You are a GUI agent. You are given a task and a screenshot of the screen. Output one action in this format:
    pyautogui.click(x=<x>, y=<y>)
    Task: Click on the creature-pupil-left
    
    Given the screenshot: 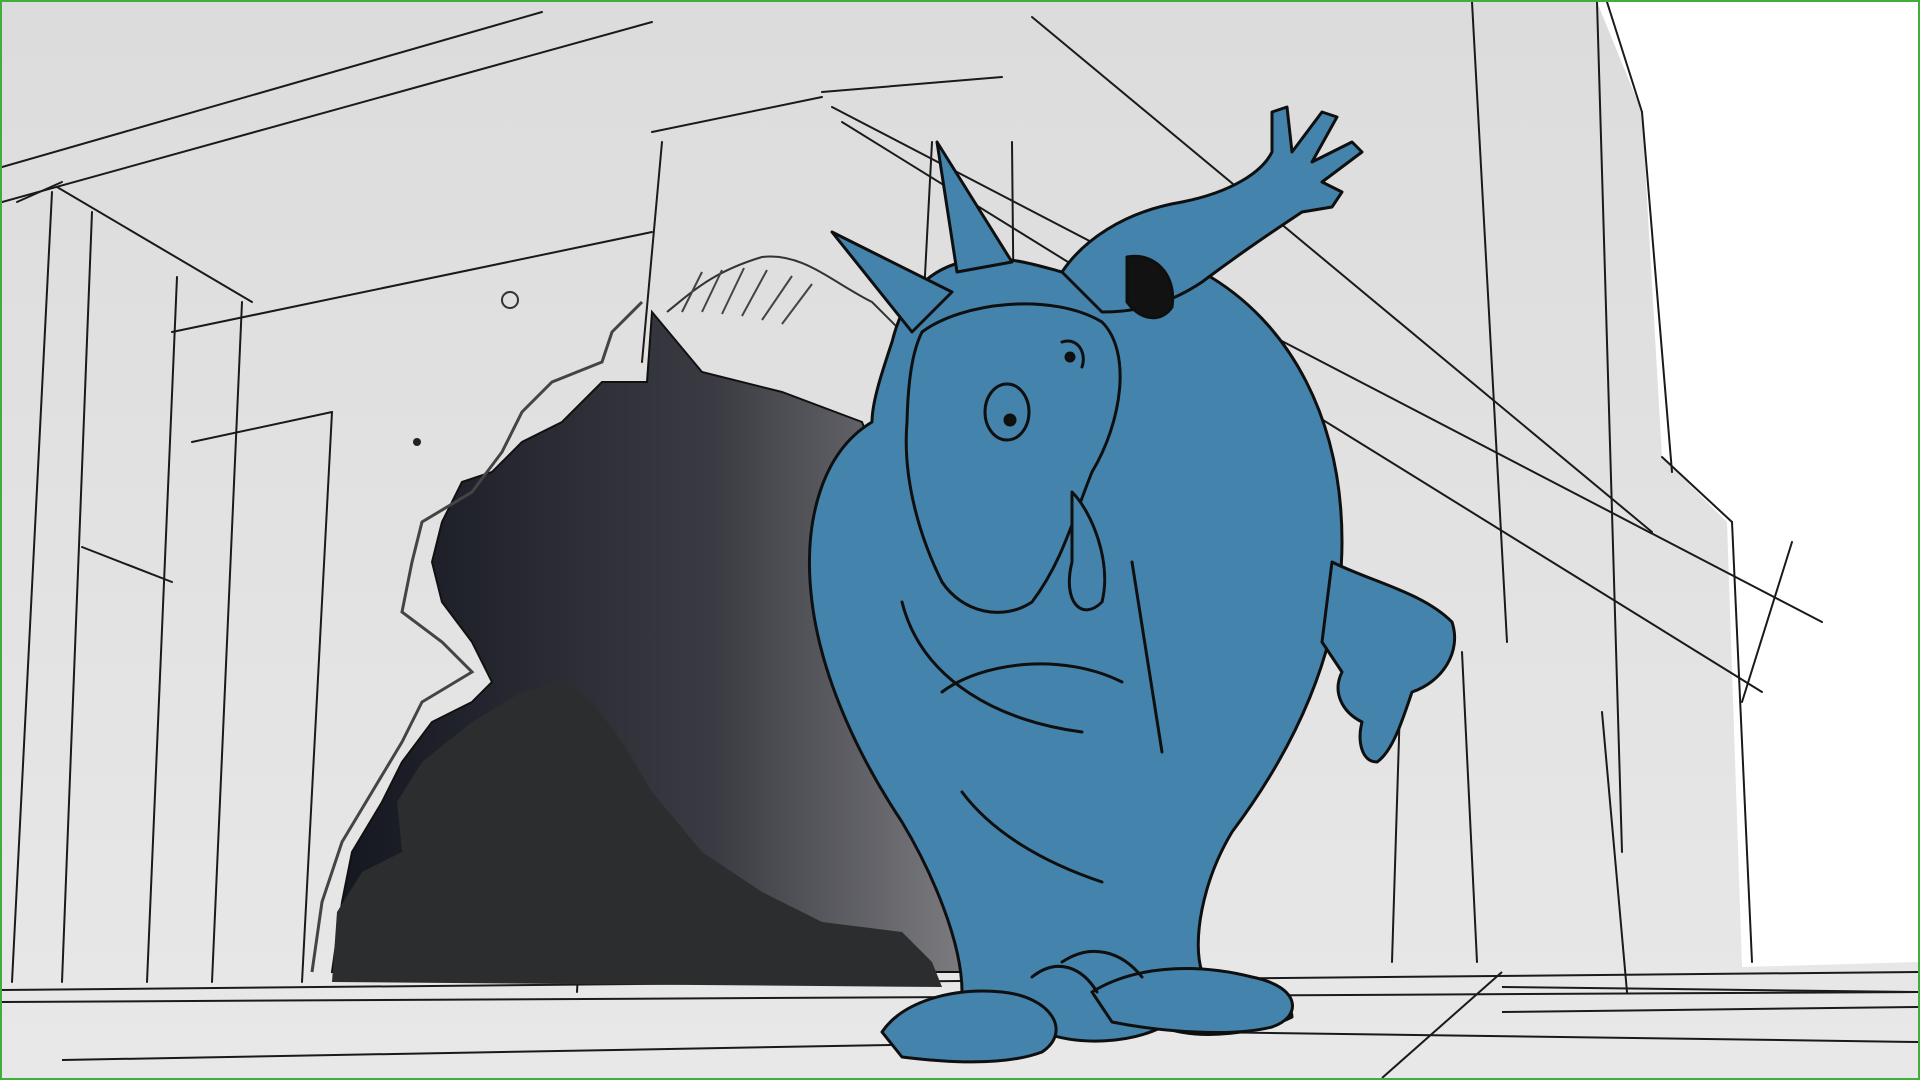 What is the action you would take?
    pyautogui.click(x=1010, y=420)
    